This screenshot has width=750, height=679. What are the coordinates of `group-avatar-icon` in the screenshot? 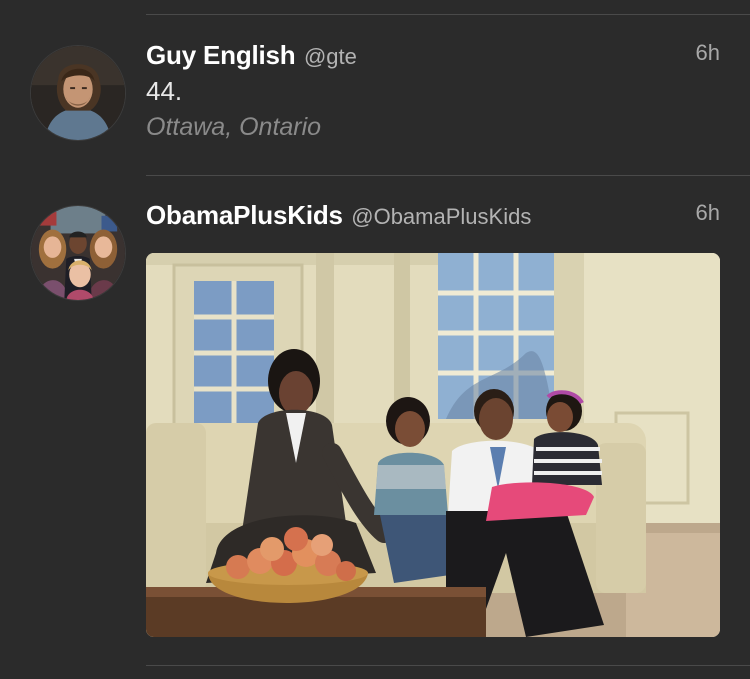 It's located at (78, 253).